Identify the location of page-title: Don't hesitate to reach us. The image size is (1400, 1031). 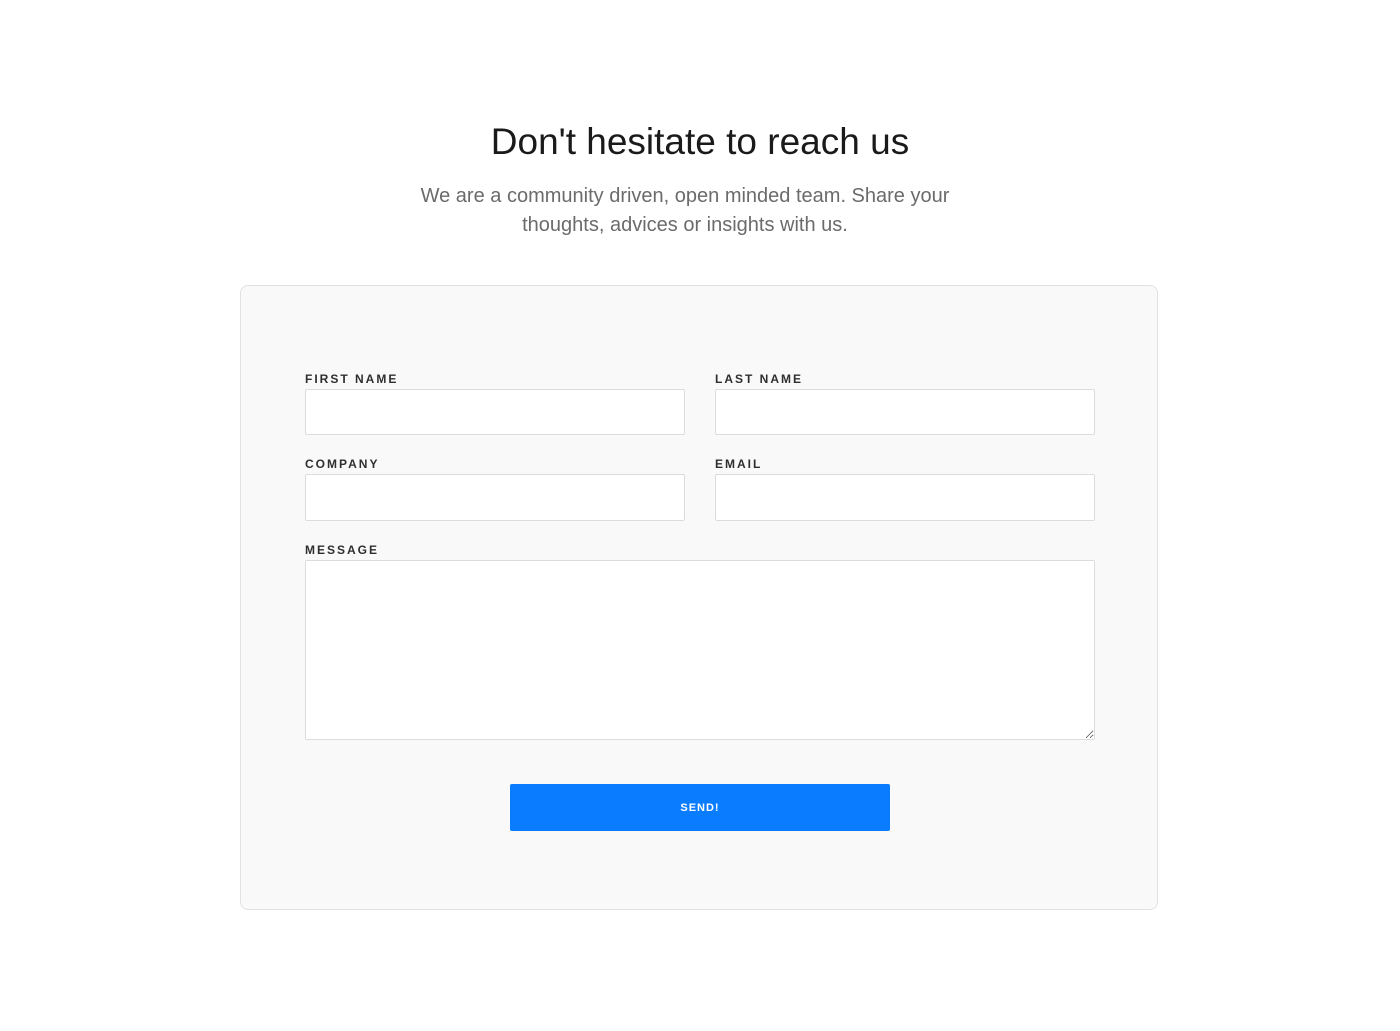
(700, 141).